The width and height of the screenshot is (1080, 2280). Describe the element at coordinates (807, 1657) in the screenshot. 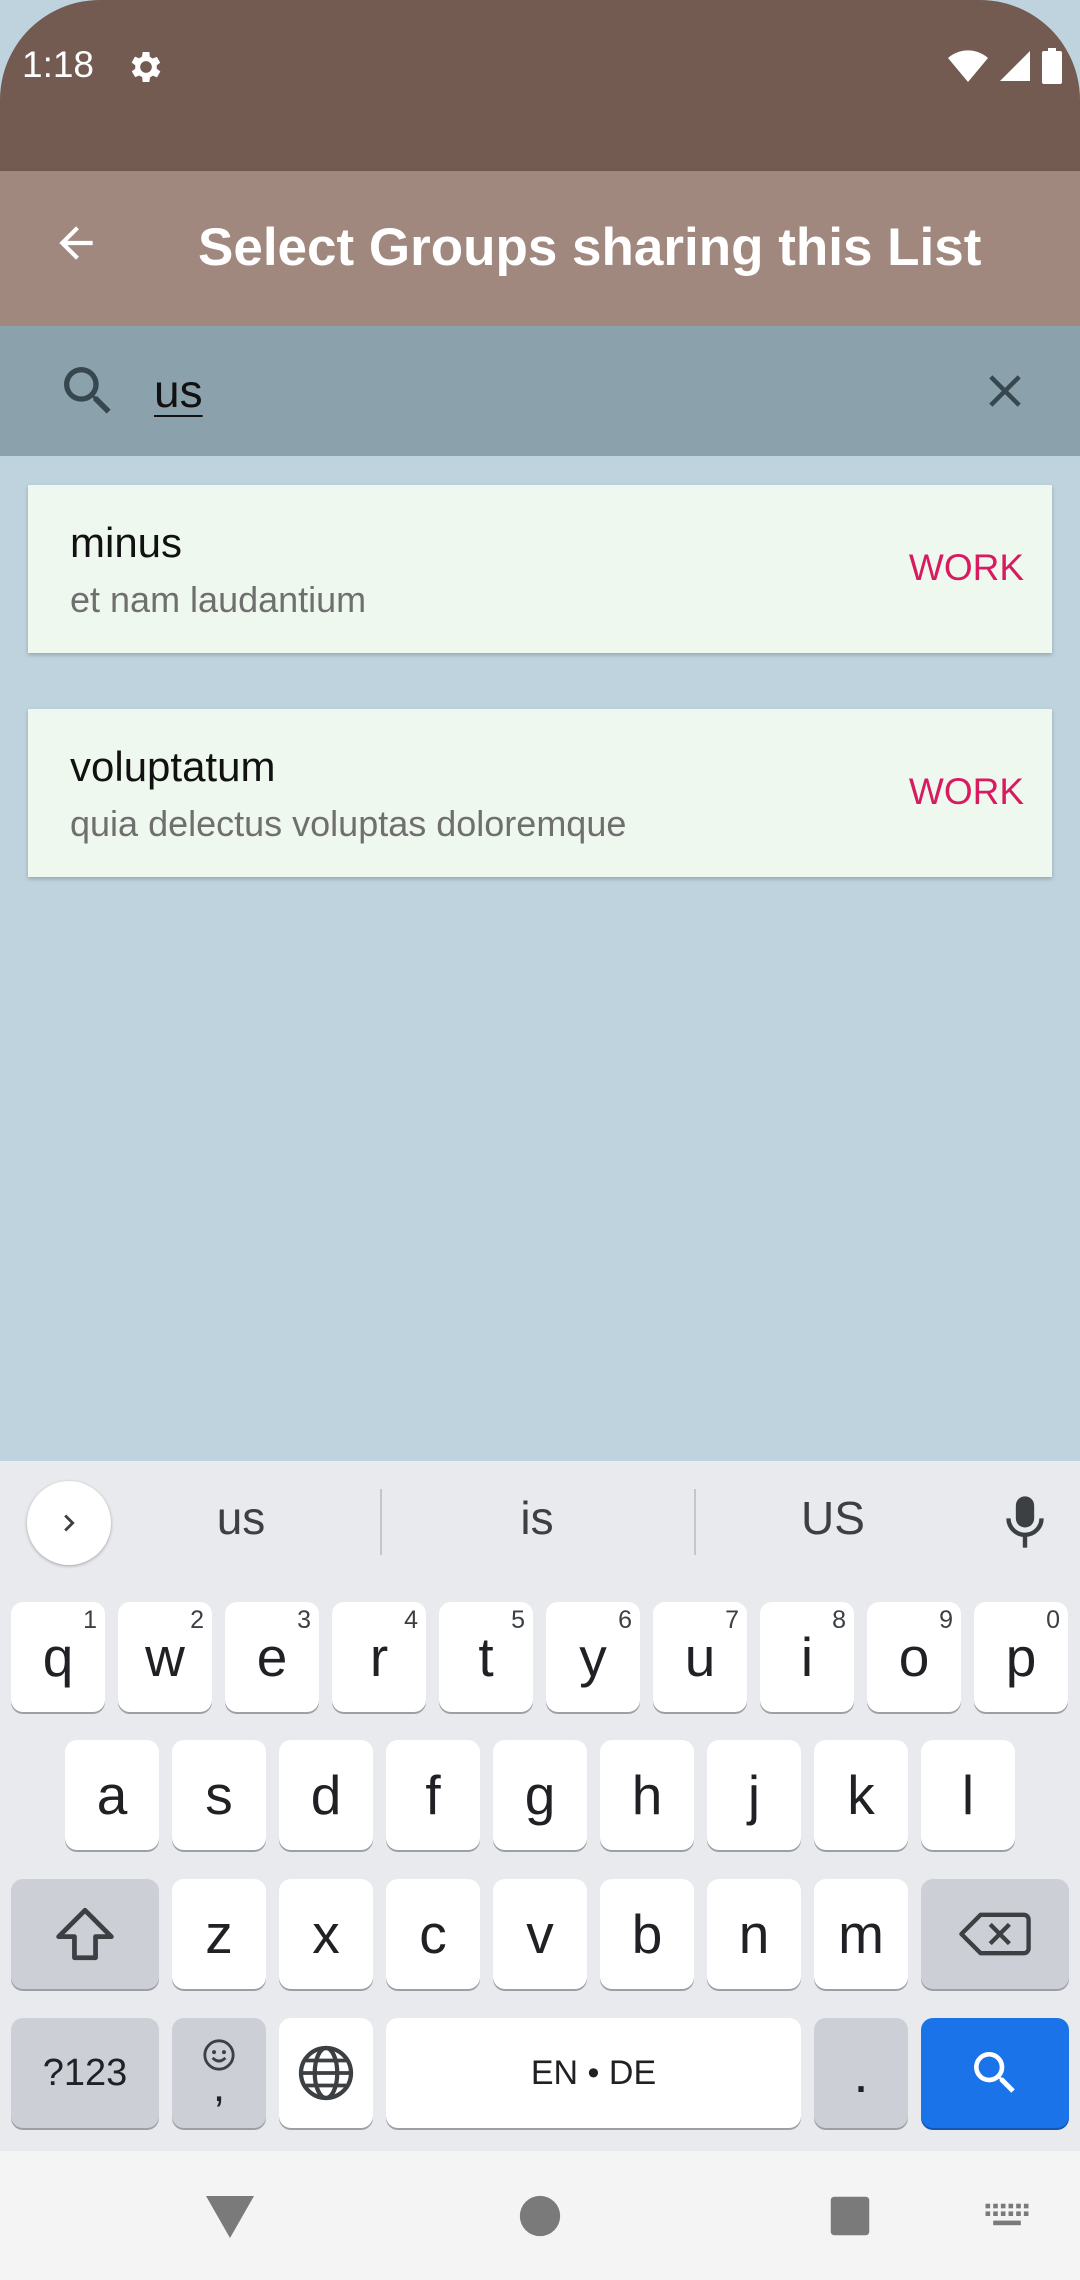

I see `key-i: i8` at that location.